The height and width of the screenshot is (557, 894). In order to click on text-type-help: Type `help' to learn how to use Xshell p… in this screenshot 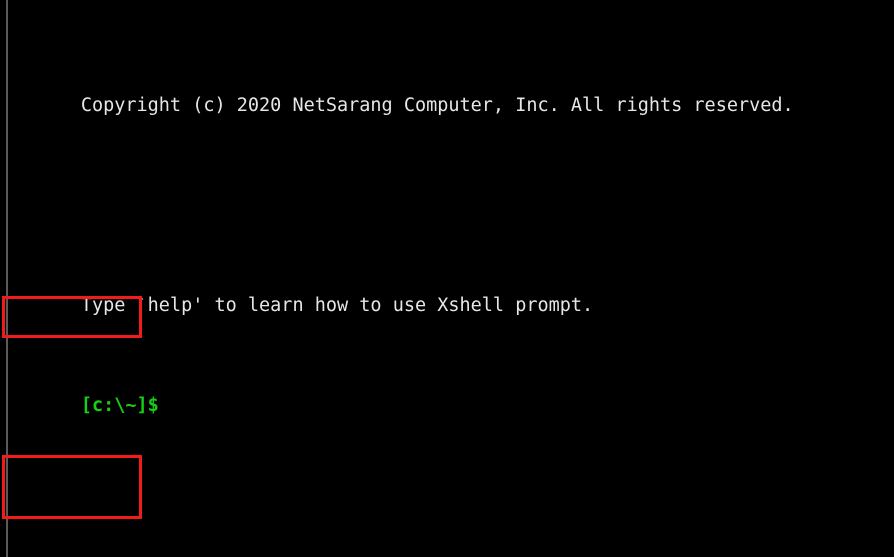, I will do `click(337, 305)`.